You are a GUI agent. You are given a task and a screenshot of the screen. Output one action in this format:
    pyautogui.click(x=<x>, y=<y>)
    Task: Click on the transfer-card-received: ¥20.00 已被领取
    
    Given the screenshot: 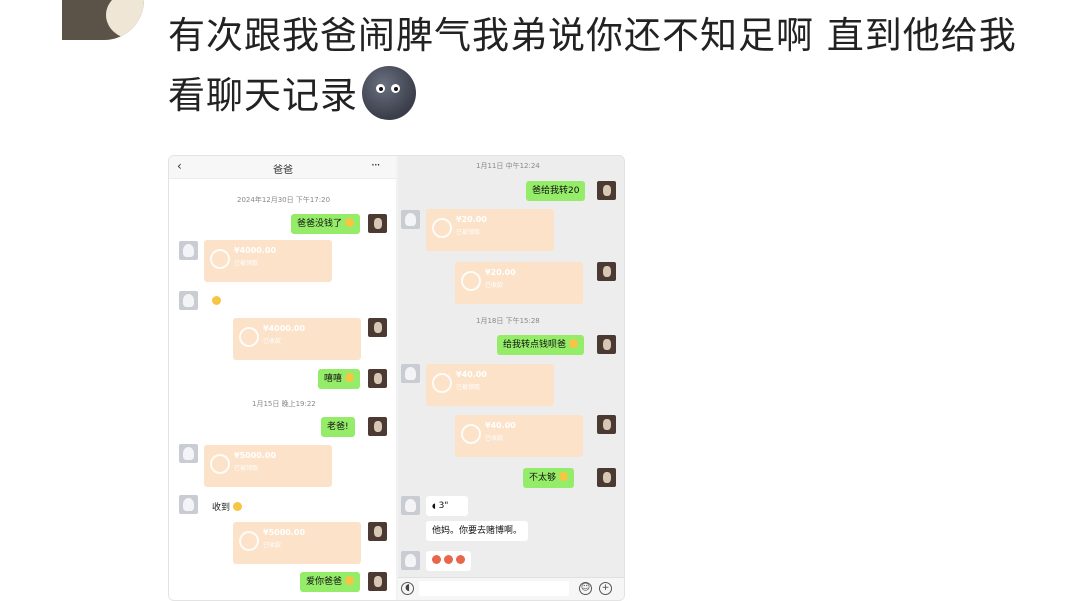 What is the action you would take?
    pyautogui.click(x=490, y=230)
    